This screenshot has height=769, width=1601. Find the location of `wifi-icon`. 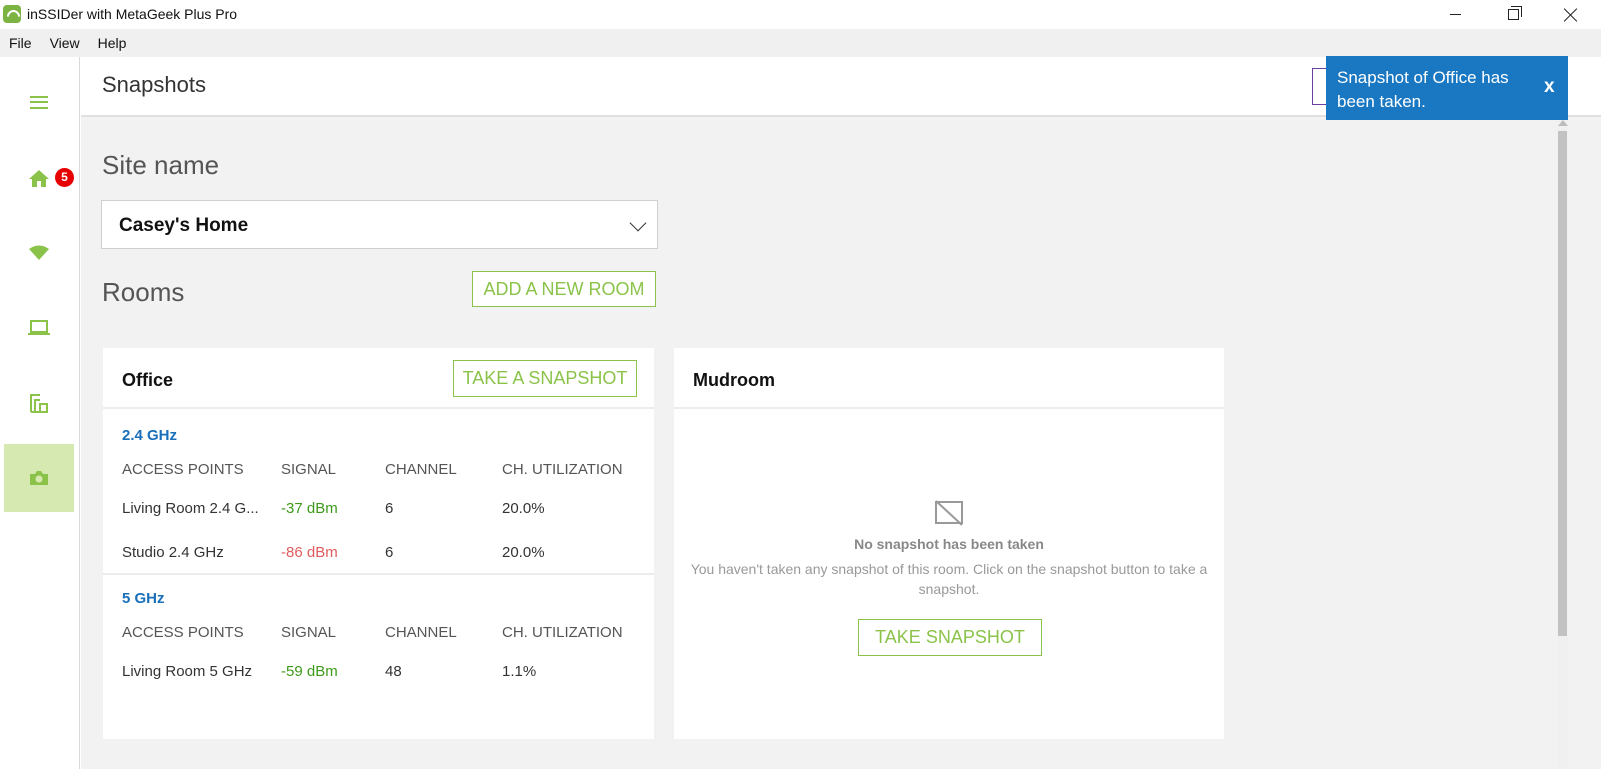

wifi-icon is located at coordinates (39, 252).